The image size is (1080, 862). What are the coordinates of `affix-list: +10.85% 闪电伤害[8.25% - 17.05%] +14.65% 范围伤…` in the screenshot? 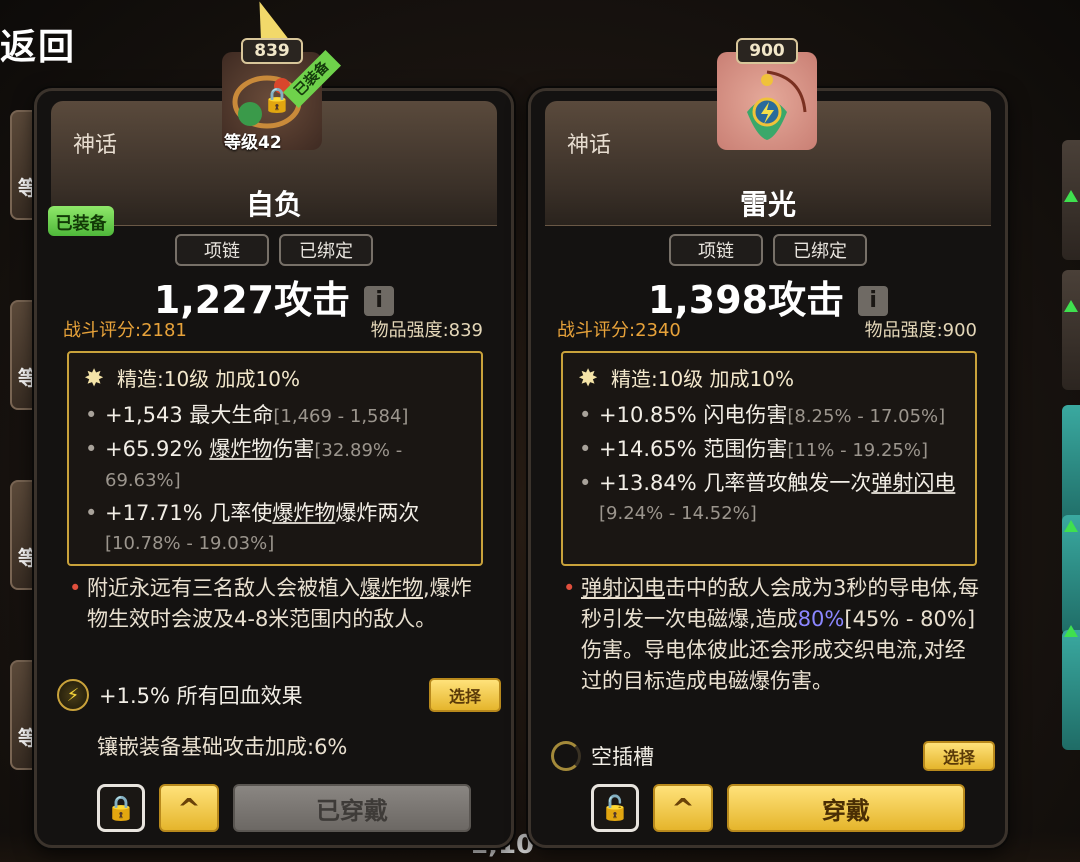 It's located at (771, 466).